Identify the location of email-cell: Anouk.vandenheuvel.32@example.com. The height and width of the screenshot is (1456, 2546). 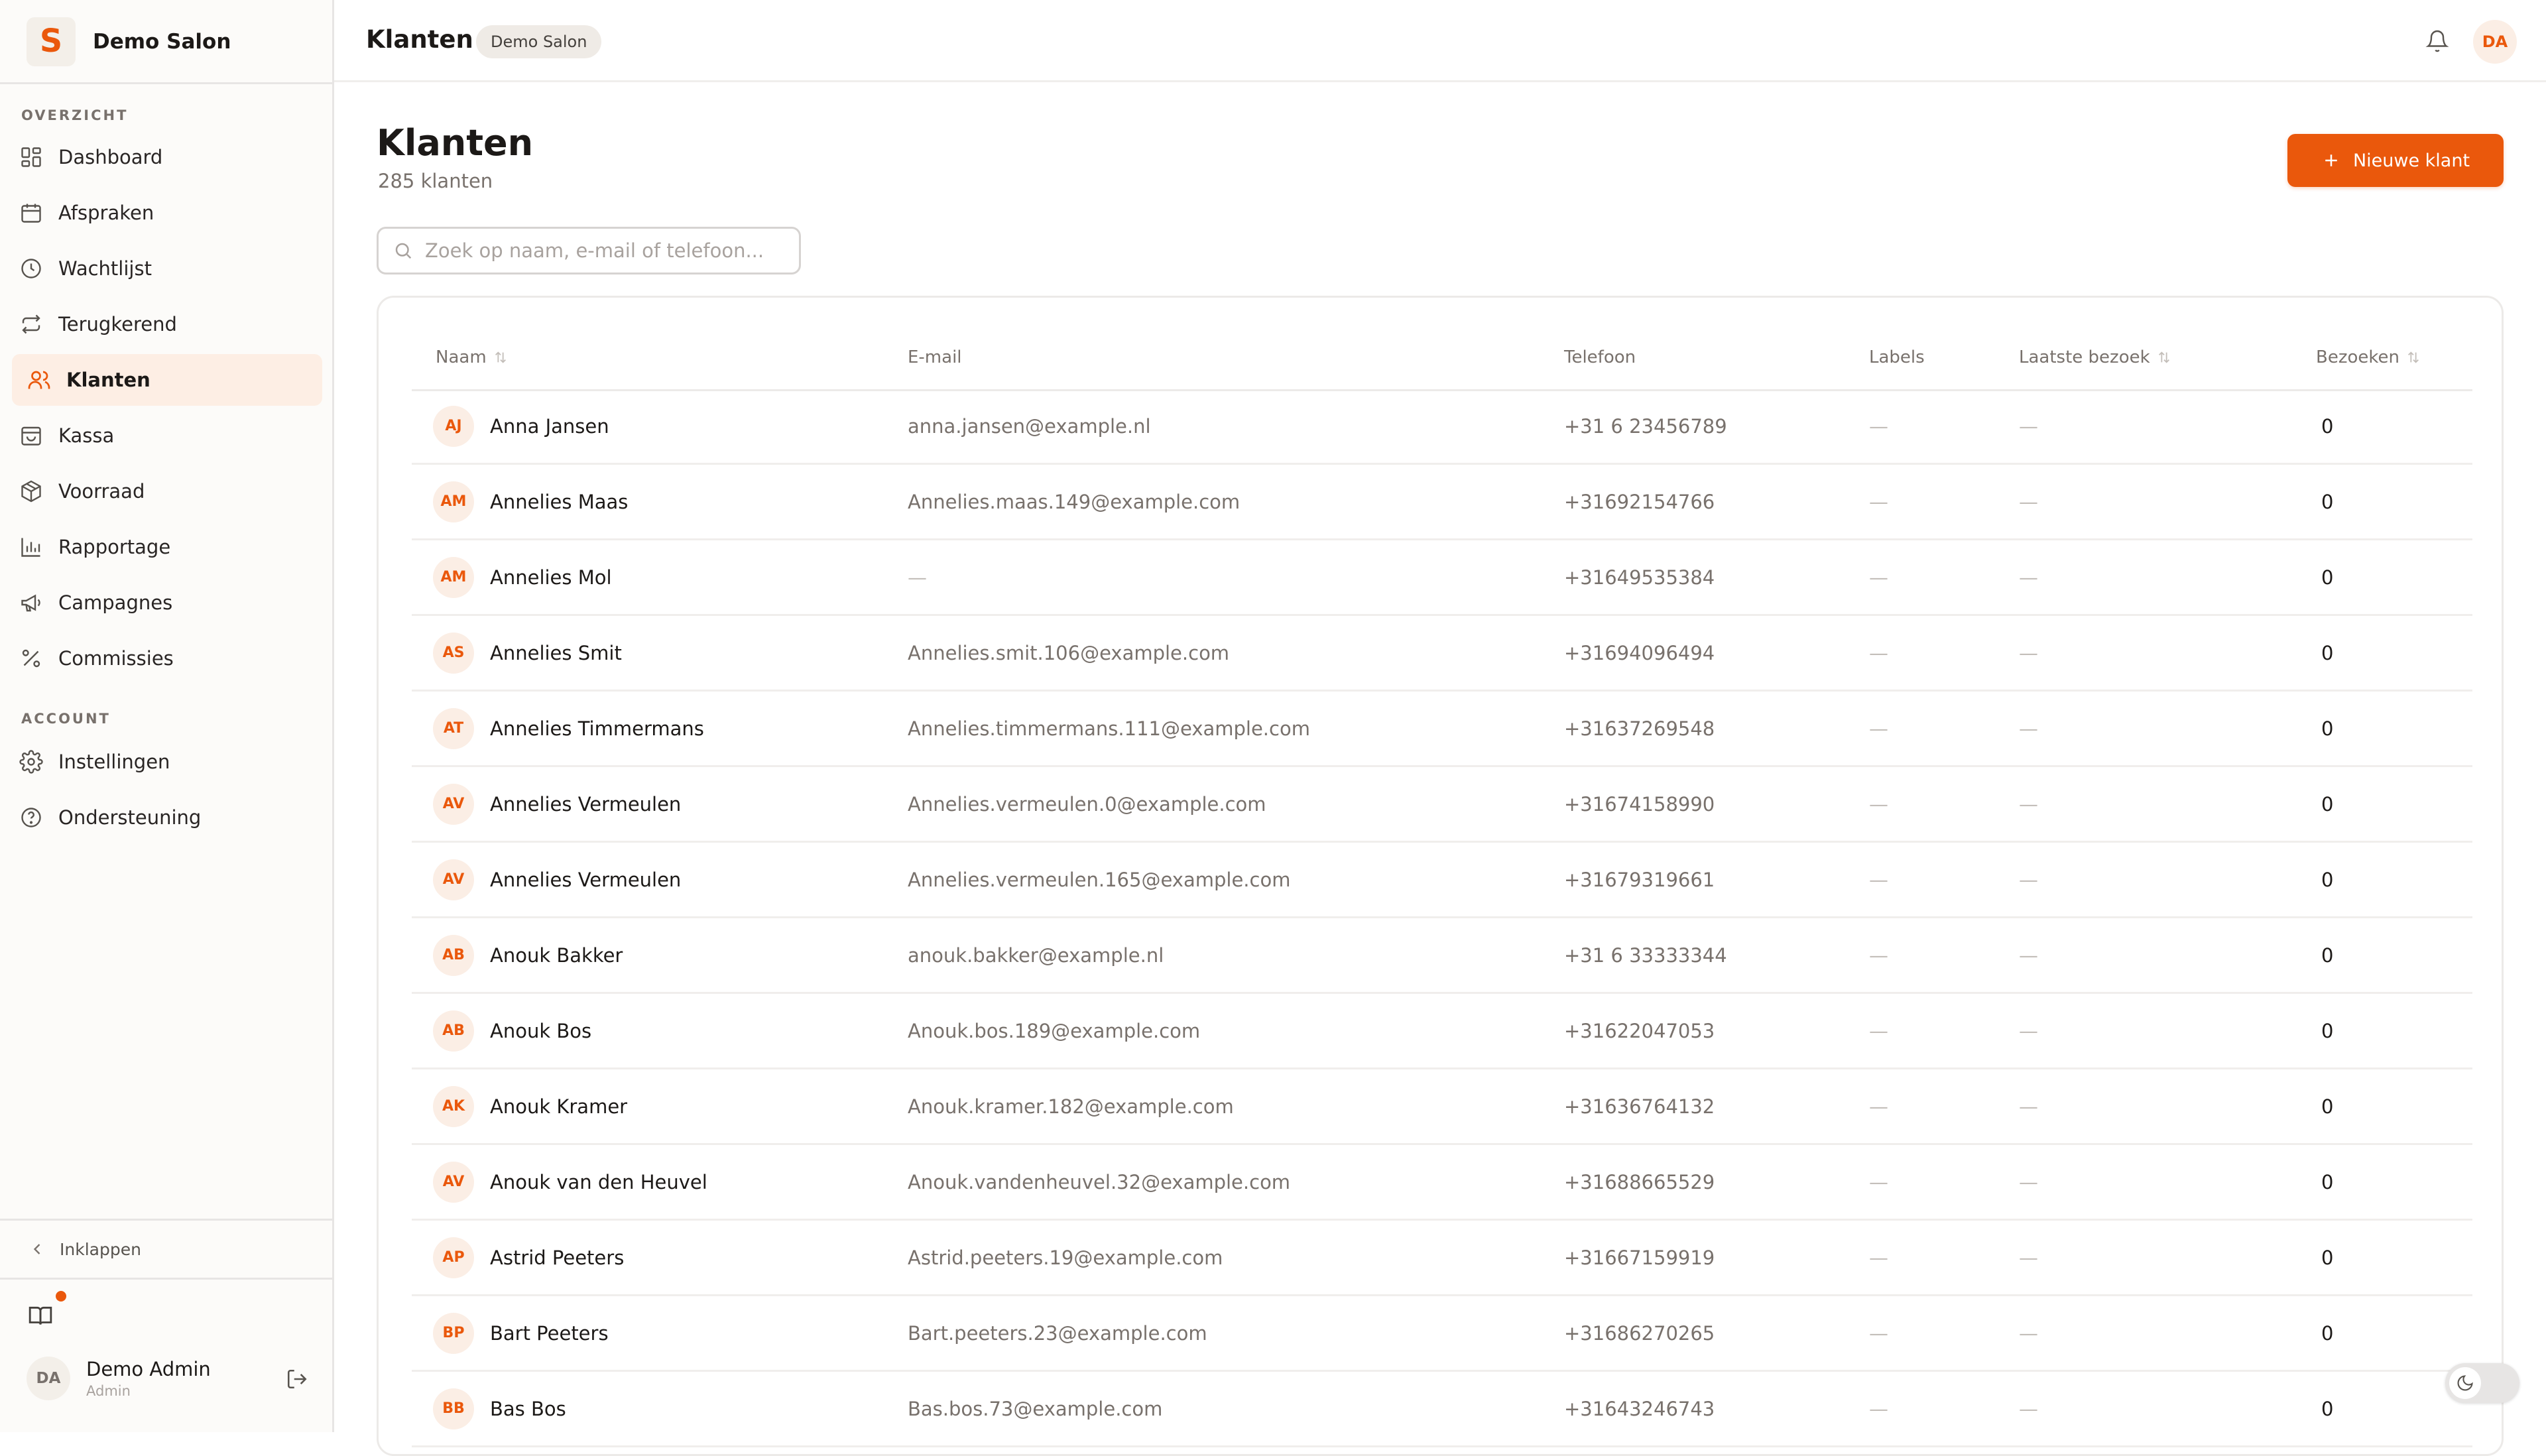
(1099, 1181).